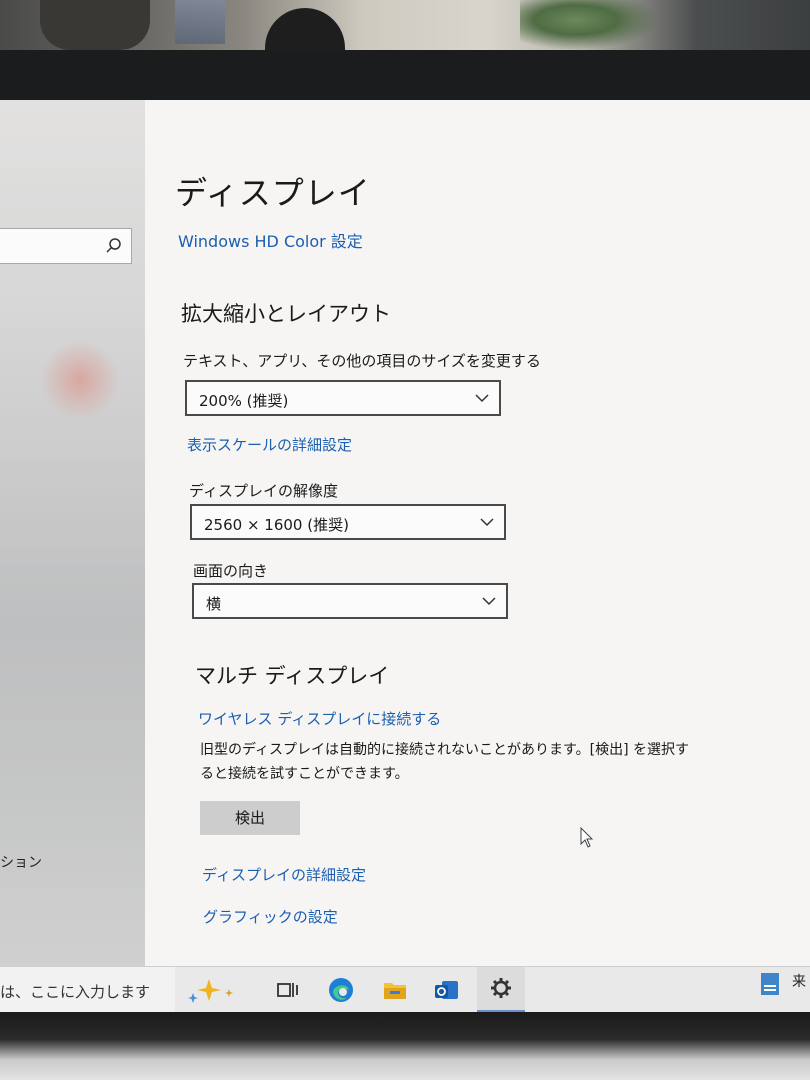 This screenshot has height=1080, width=810. What do you see at coordinates (587, 837) in the screenshot?
I see `mouse-cursor-icon` at bounding box center [587, 837].